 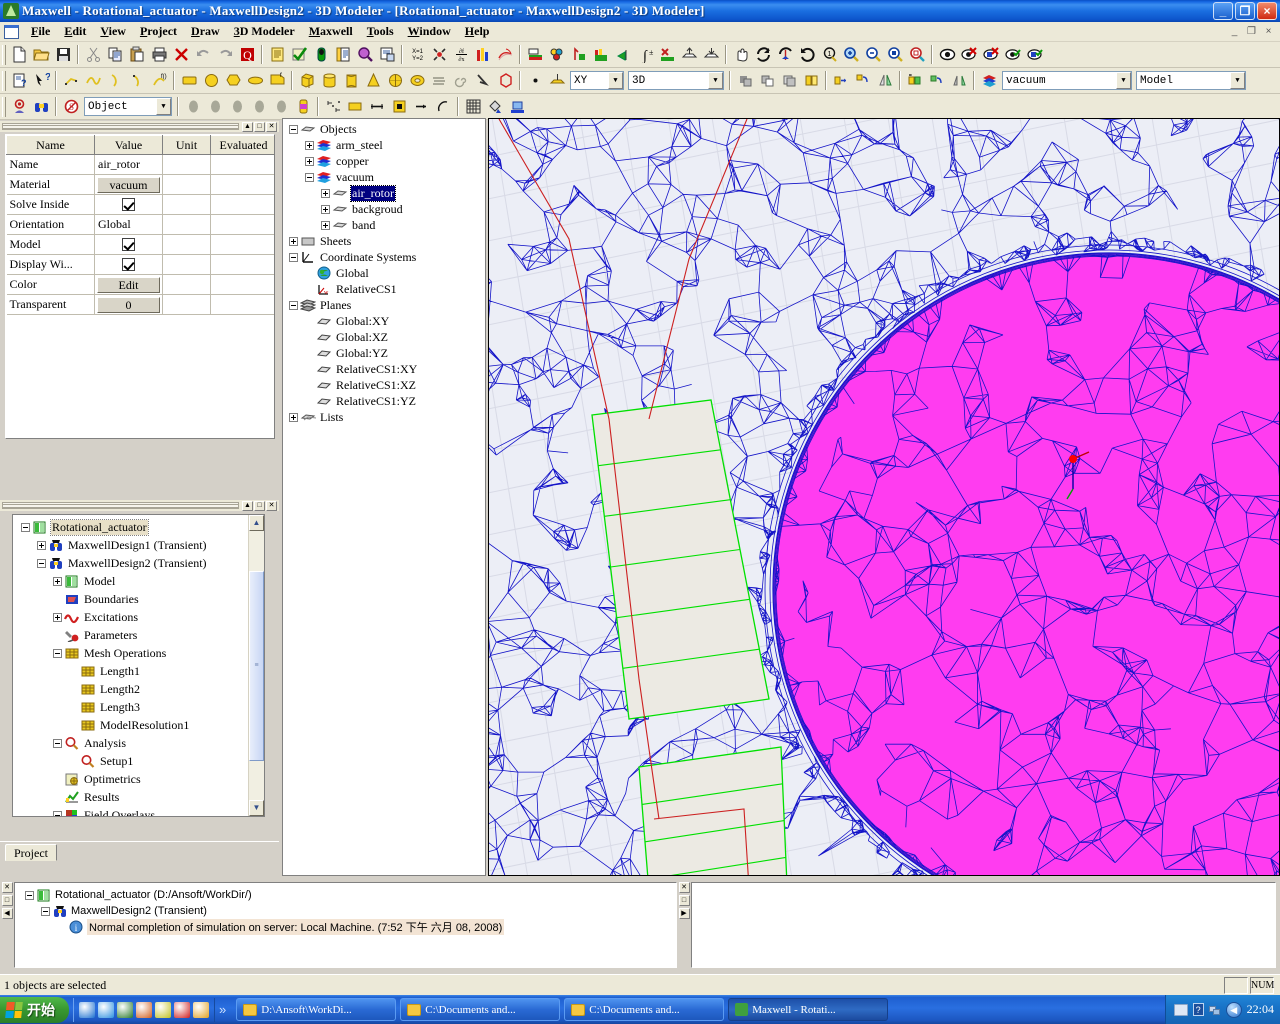 What do you see at coordinates (385, 337) in the screenshot?
I see `tree-node: Global:XZ` at bounding box center [385, 337].